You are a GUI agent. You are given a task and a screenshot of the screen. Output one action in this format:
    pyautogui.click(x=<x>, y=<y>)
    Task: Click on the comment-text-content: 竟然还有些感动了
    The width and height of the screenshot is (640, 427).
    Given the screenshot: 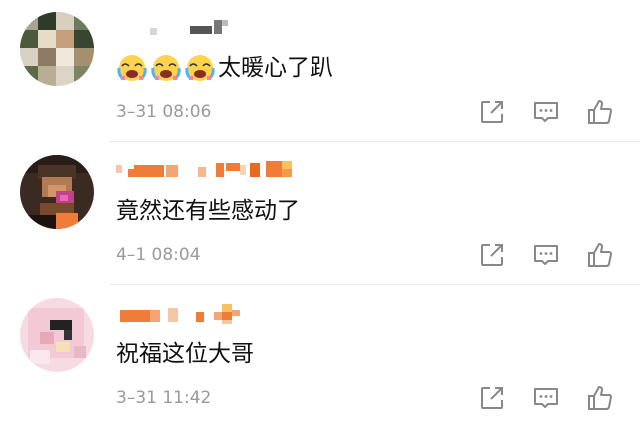 What is the action you would take?
    pyautogui.click(x=208, y=211)
    